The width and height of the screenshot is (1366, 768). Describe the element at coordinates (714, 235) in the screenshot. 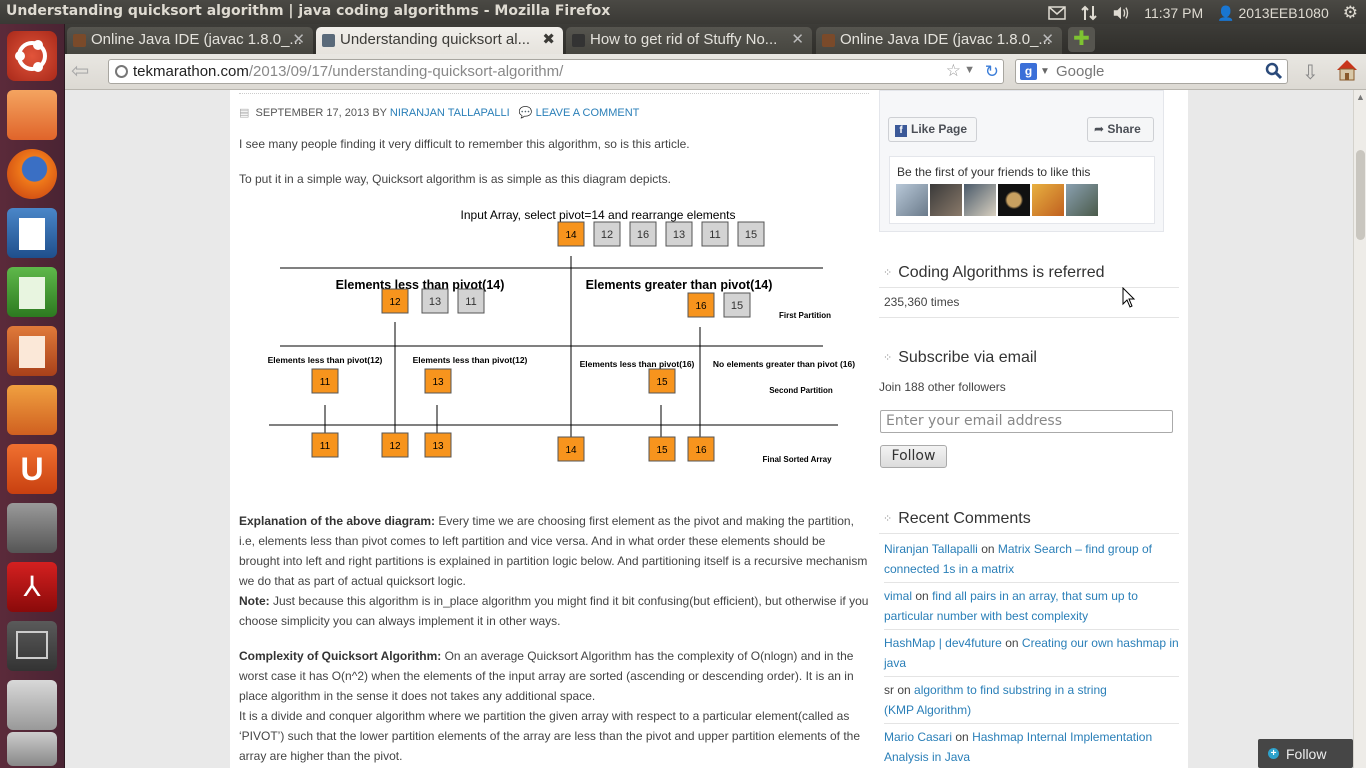

I see `input-element-value: 11` at that location.